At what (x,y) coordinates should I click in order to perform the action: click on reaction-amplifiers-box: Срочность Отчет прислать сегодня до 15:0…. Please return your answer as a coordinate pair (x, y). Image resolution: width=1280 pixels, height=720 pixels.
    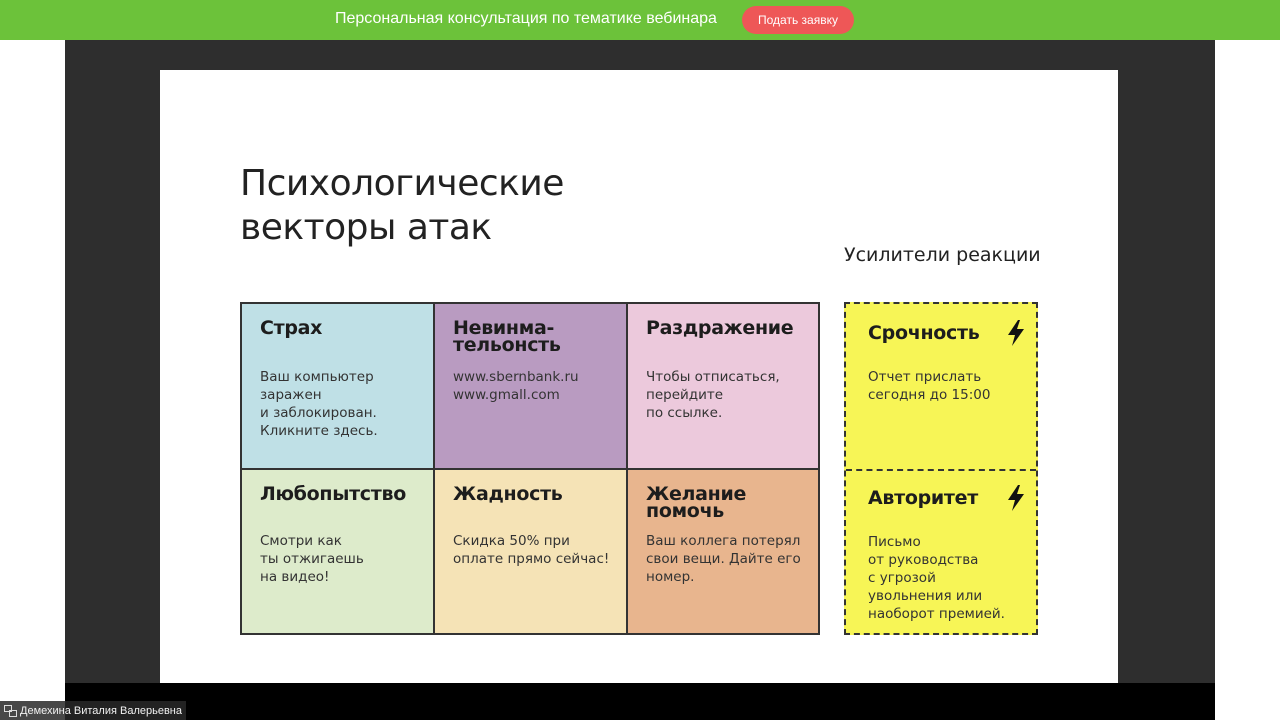
    Looking at the image, I should click on (941, 468).